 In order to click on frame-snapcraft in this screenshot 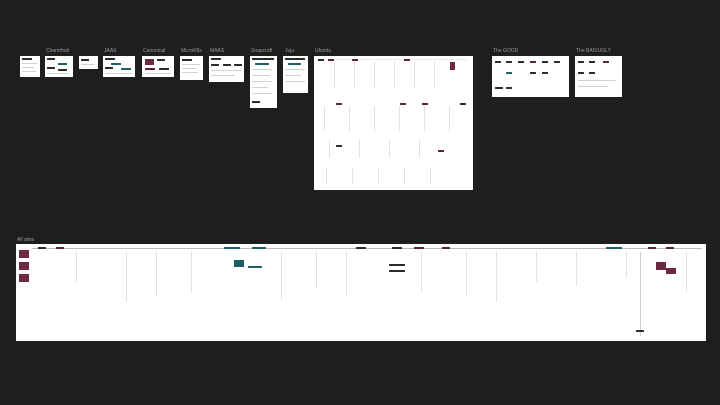, I will do `click(263, 82)`.